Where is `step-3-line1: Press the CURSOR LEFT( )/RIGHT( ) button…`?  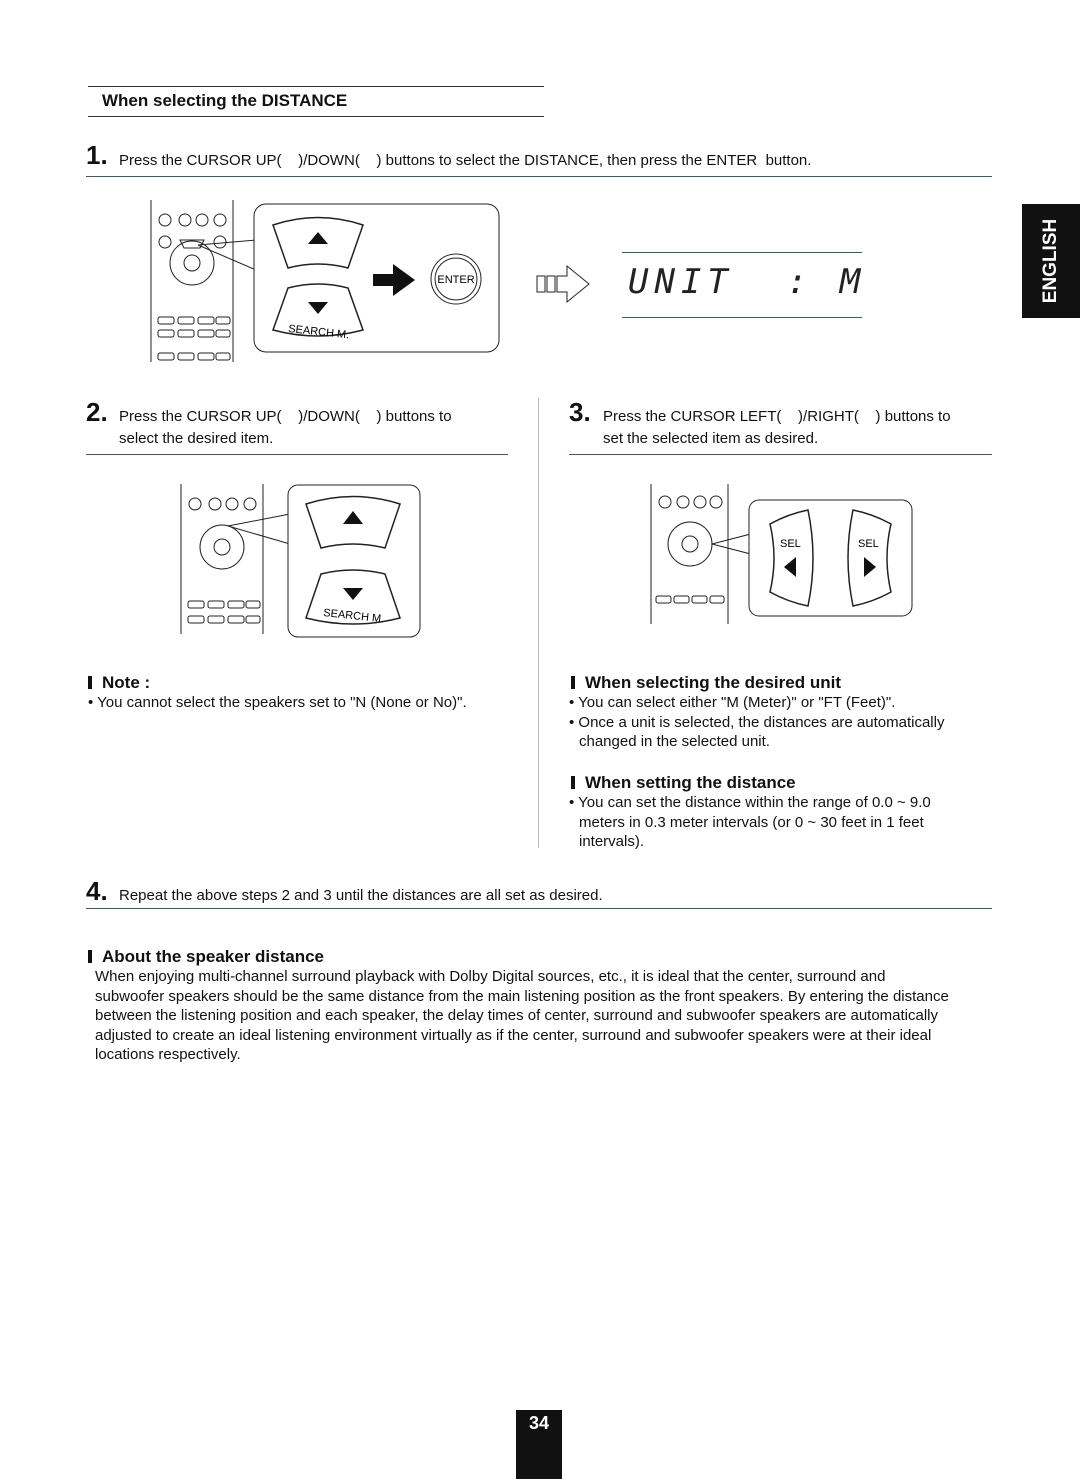
step-3-line1: Press the CURSOR LEFT( )/RIGHT( ) button… is located at coordinates (777, 416).